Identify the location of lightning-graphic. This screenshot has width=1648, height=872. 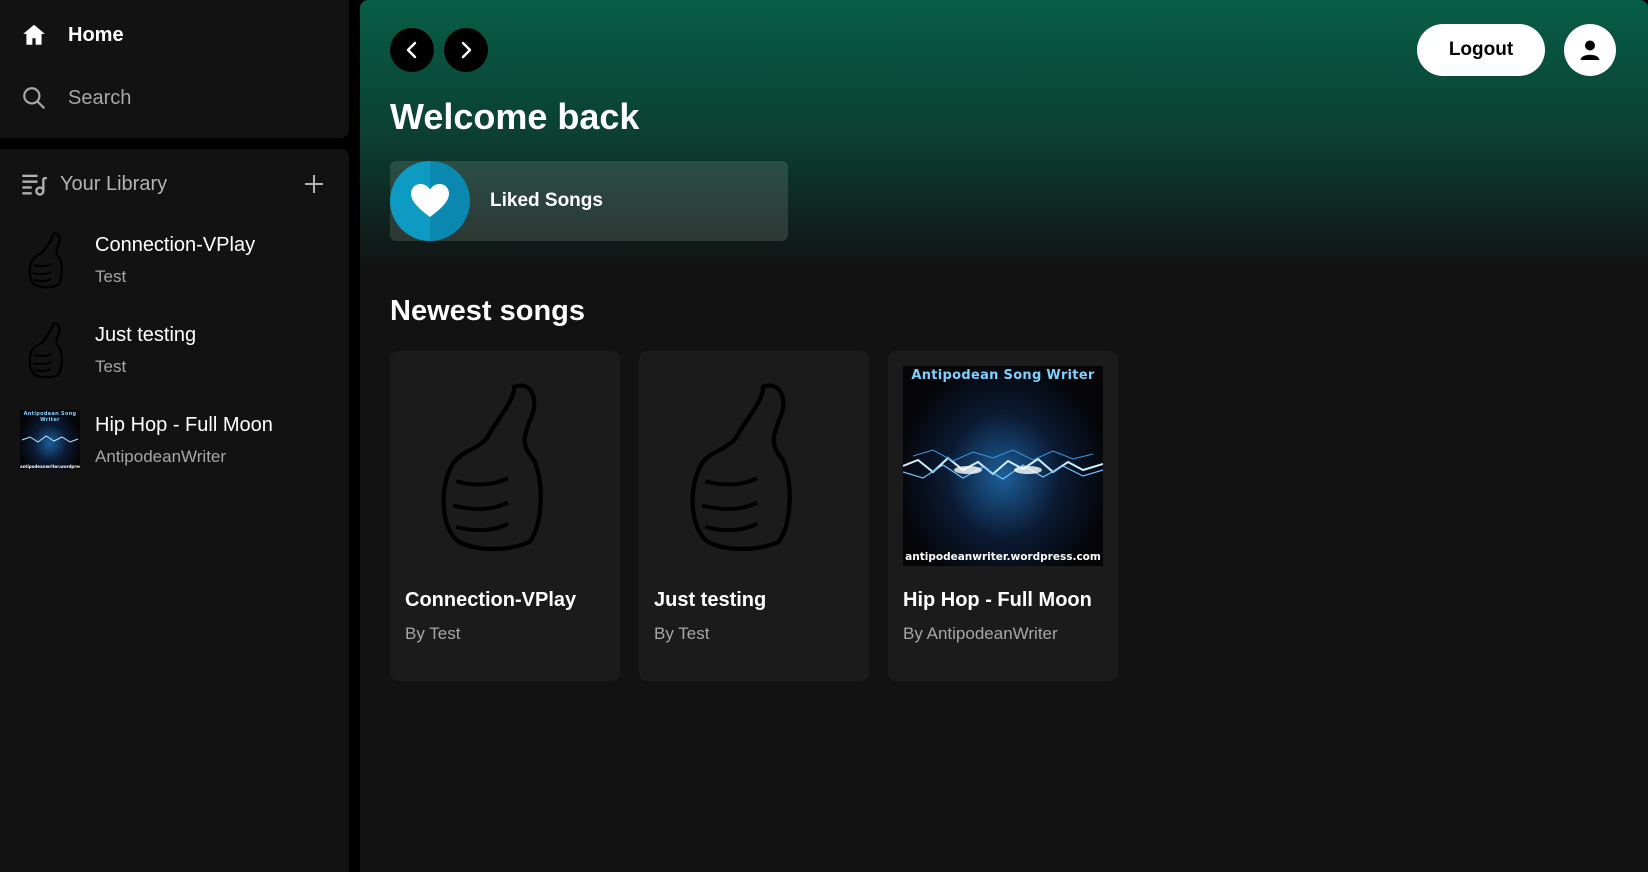
(1003, 464).